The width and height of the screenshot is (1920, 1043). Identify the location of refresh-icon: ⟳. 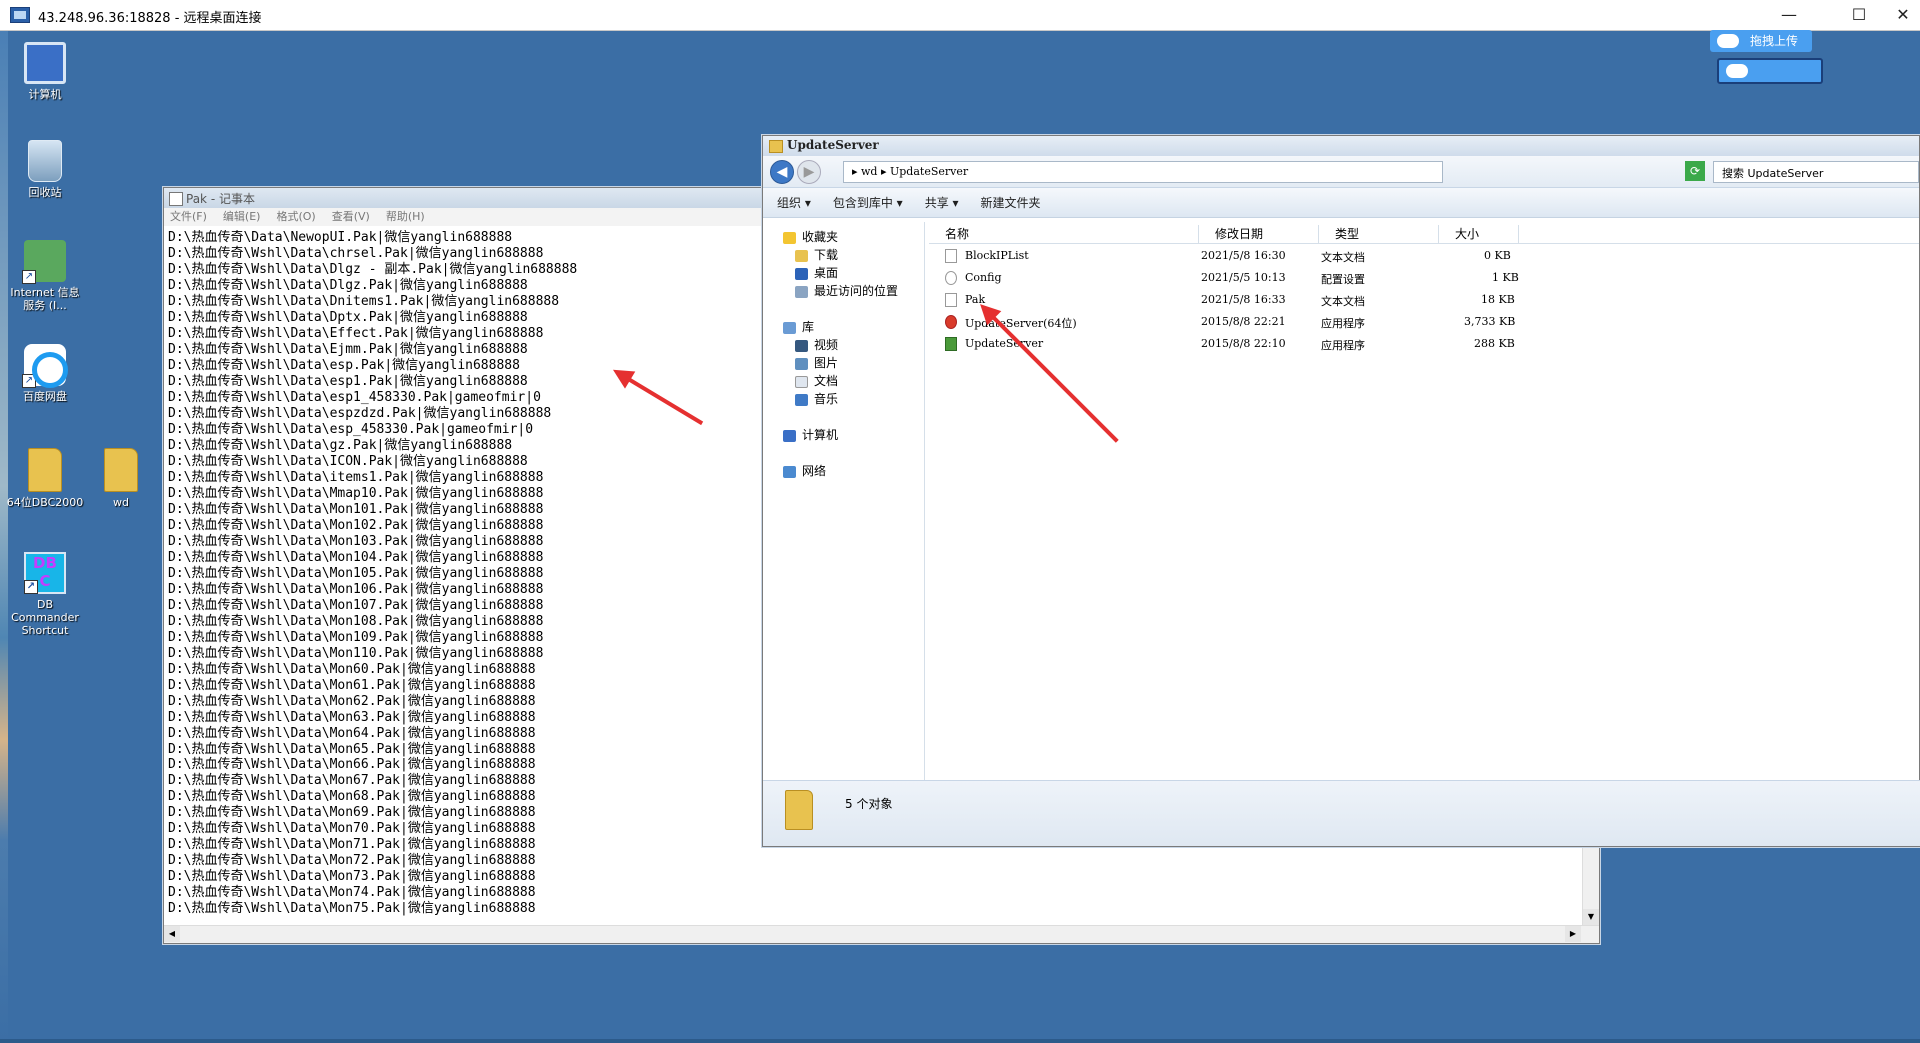
(1695, 171).